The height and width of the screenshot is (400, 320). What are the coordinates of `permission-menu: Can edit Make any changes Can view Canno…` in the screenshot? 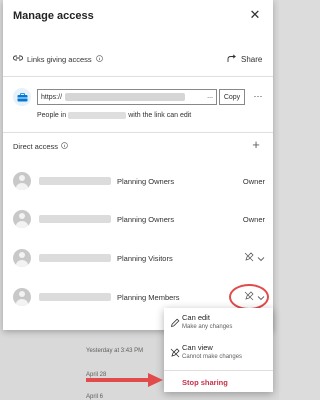 It's located at (218, 350).